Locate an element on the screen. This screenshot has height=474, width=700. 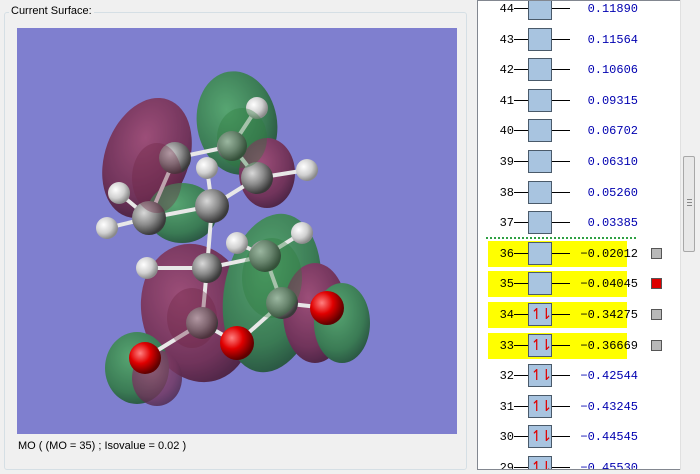
mo-energy: 0.06310 is located at coordinates (612, 162).